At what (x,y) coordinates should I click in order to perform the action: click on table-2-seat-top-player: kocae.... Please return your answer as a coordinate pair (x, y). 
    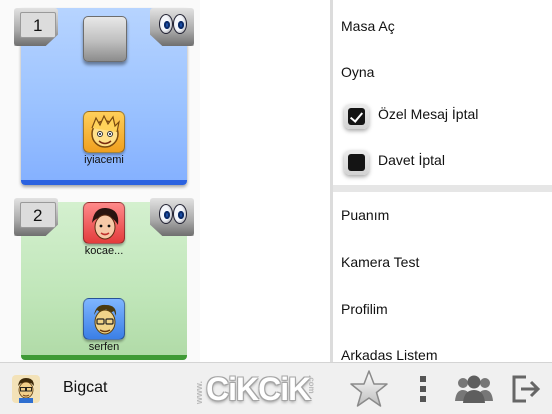
    Looking at the image, I should click on (104, 229).